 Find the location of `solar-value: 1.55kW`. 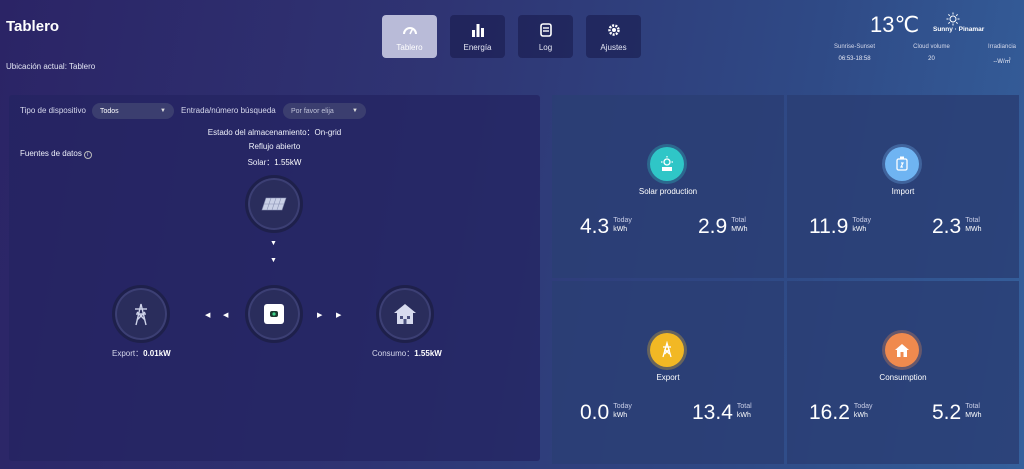

solar-value: 1.55kW is located at coordinates (288, 162).